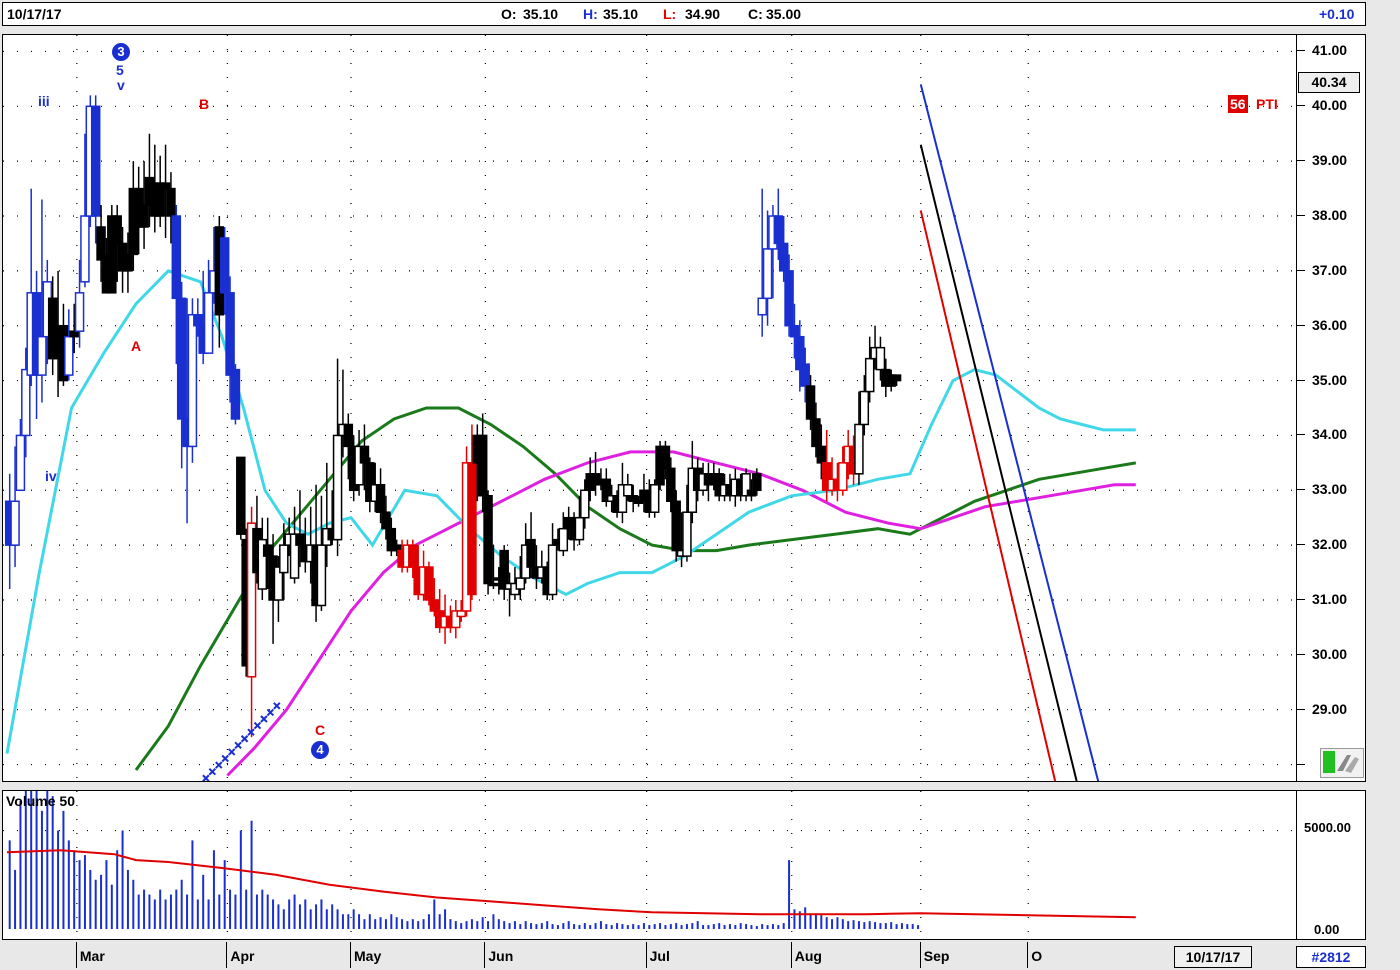 This screenshot has width=1400, height=970. What do you see at coordinates (320, 730) in the screenshot?
I see `wave-label-C: C` at bounding box center [320, 730].